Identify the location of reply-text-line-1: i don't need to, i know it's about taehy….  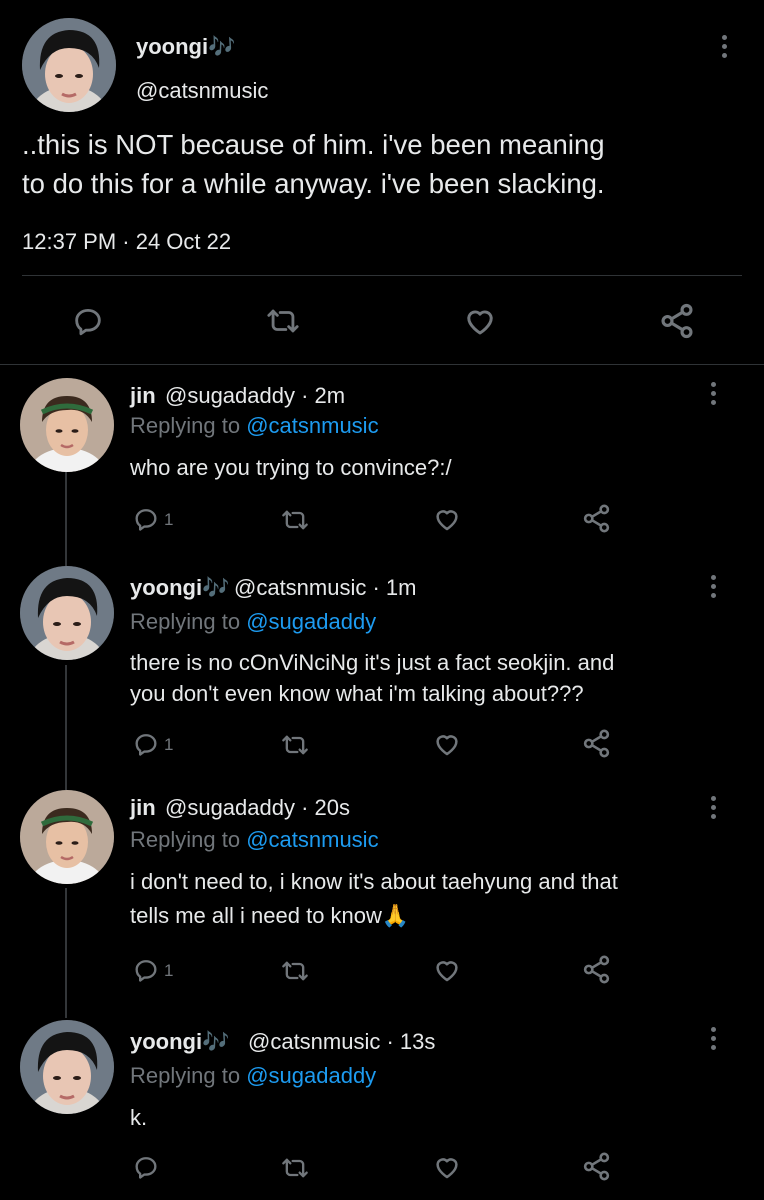
(374, 881).